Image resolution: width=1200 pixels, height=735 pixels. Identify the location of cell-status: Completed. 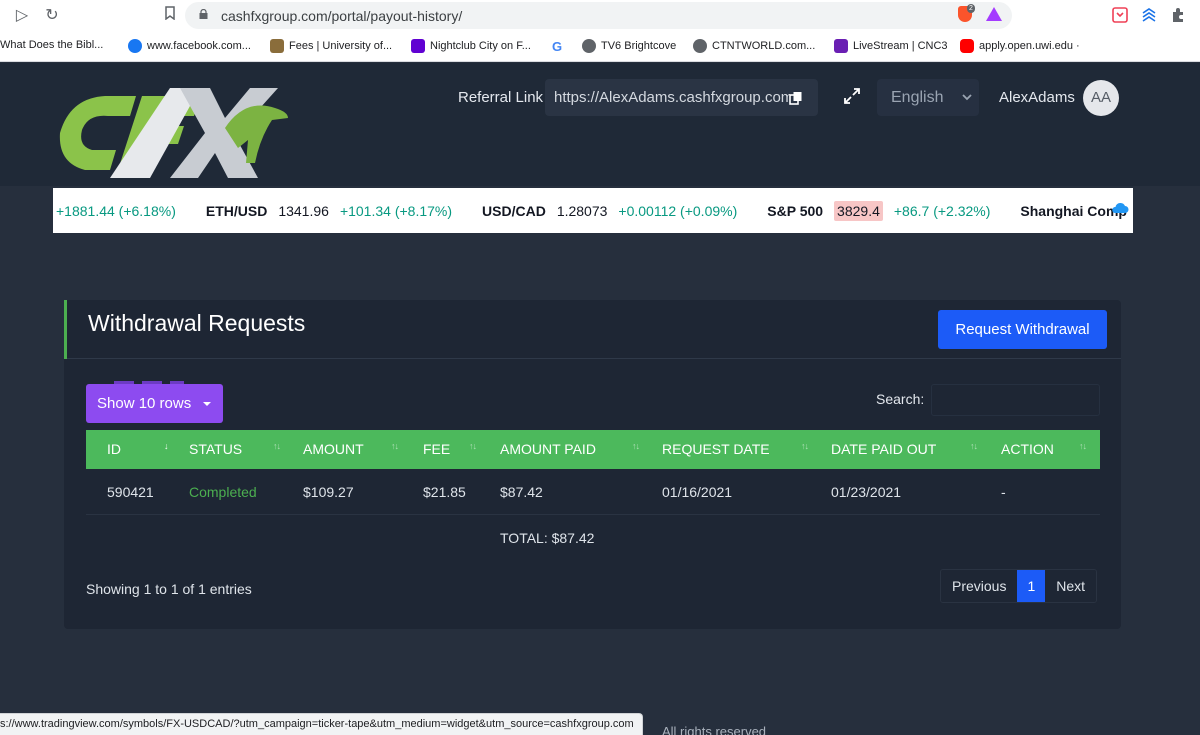
(223, 492).